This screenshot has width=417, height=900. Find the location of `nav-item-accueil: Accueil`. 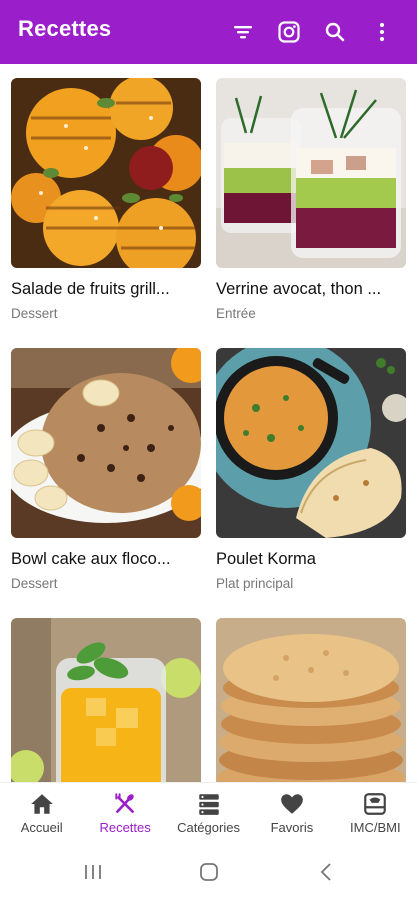

nav-item-accueil: Accueil is located at coordinates (41, 813).